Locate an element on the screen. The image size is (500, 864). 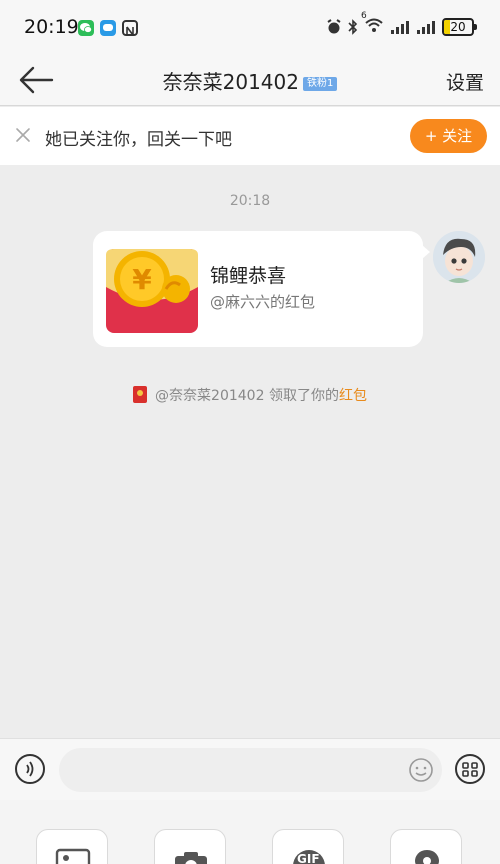
gif-label: GIF is located at coordinates (308, 858).